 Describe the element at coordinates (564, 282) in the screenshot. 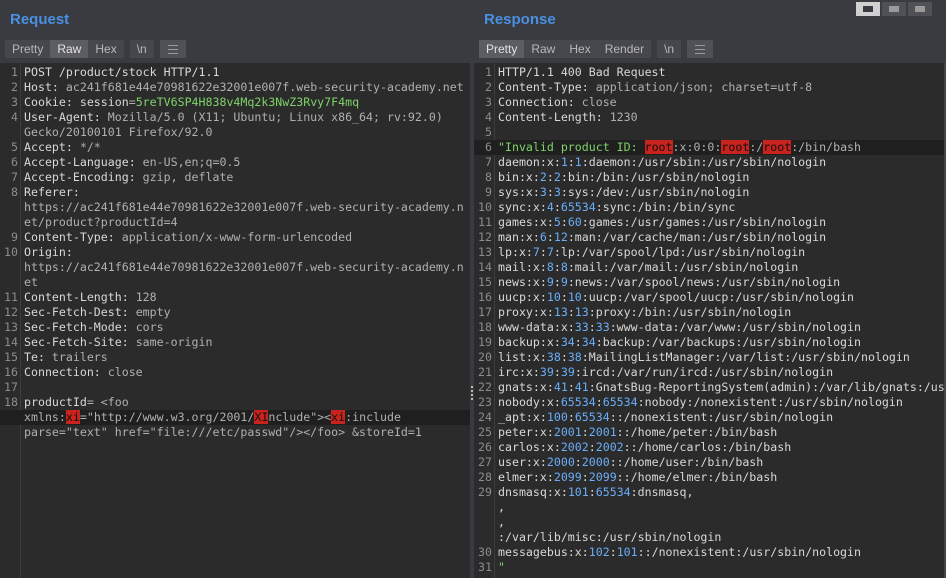

I see `code-token: 9` at that location.